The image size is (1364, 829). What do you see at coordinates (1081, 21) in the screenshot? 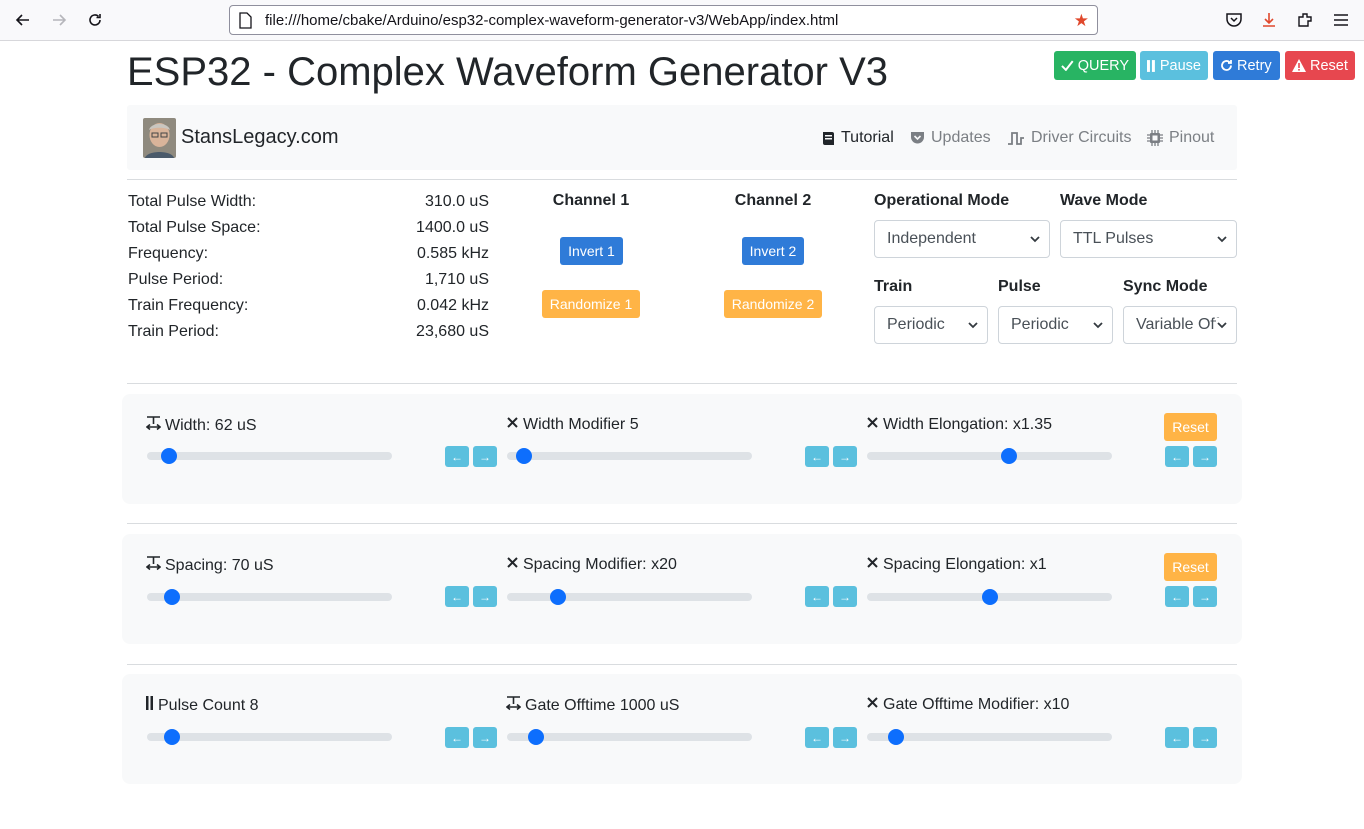
I see `bookmark-star-icon: ★` at bounding box center [1081, 21].